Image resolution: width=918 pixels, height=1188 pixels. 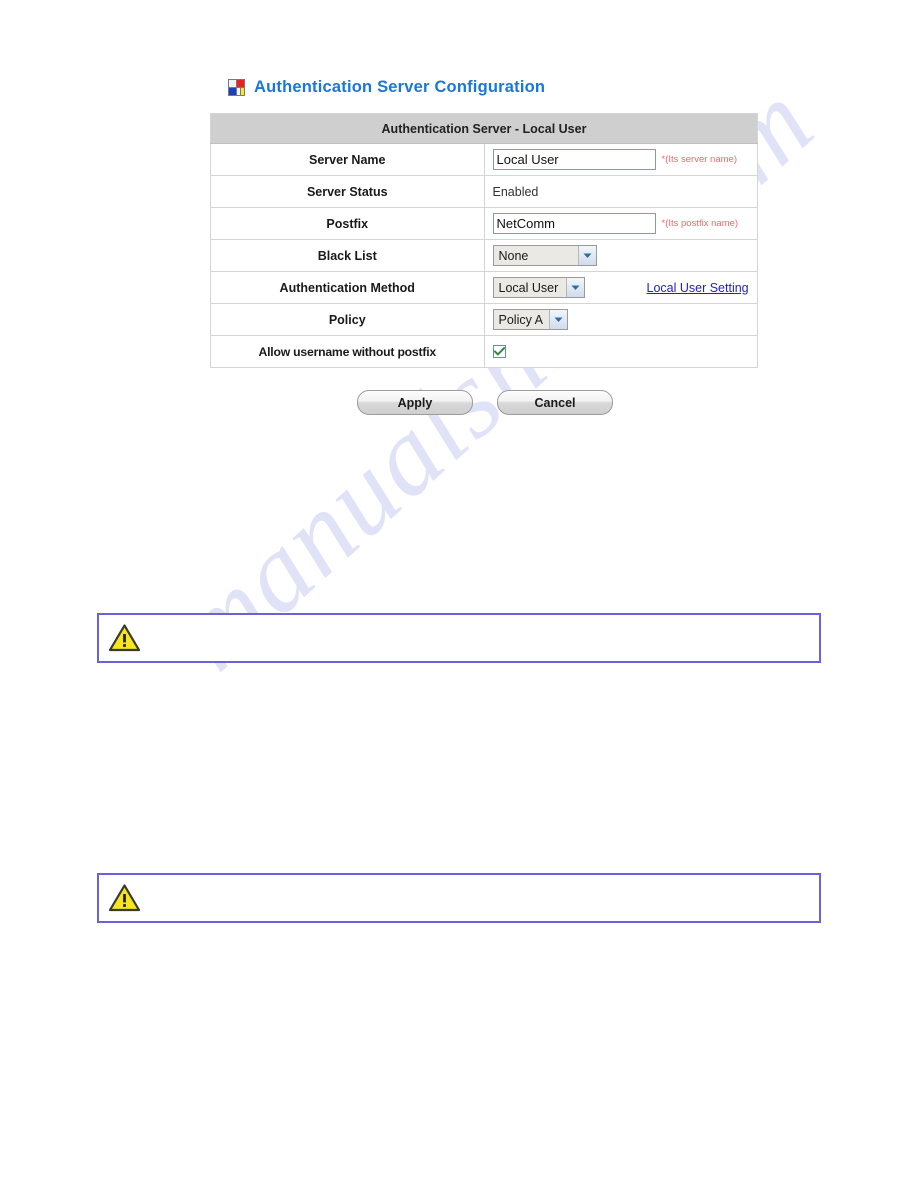 I want to click on table-row-black-list: Black List None, so click(x=484, y=255).